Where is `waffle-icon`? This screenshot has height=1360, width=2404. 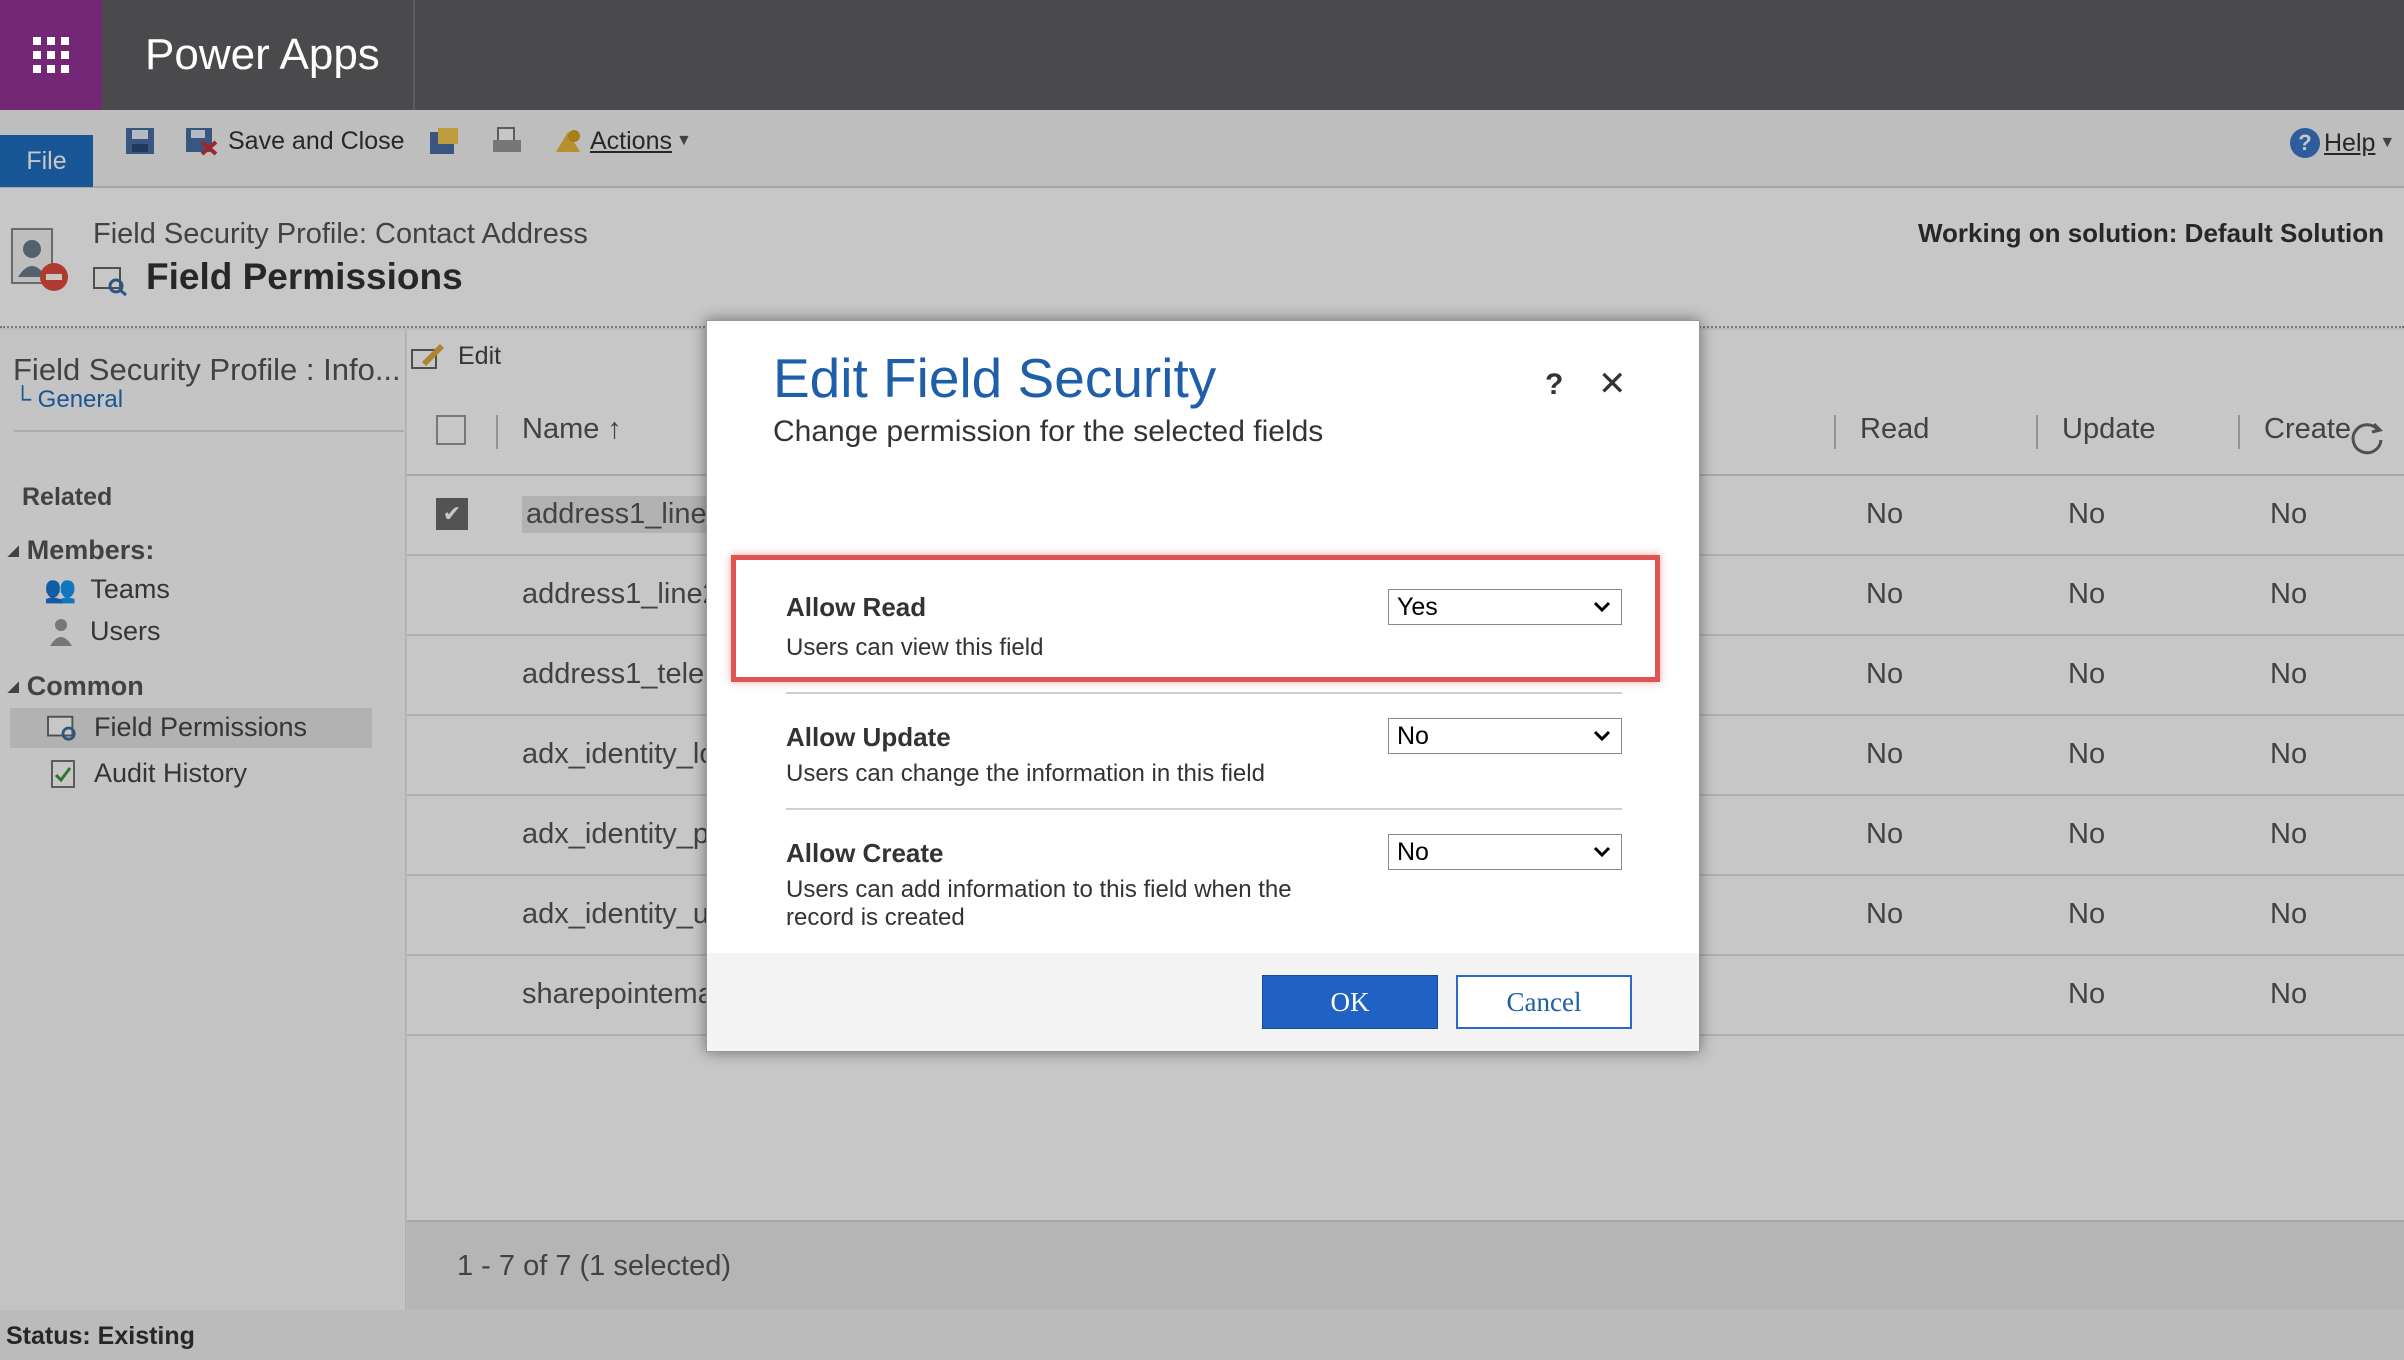 waffle-icon is located at coordinates (51, 55).